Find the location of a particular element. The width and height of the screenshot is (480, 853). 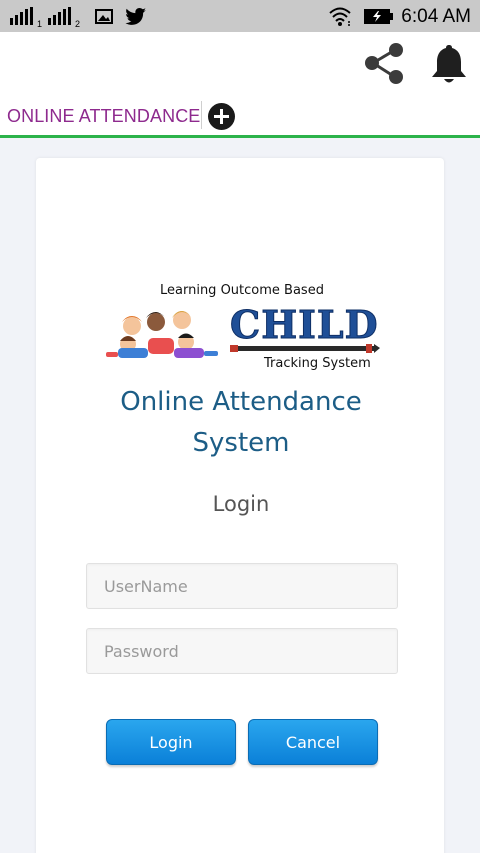

signal-sim2-icon is located at coordinates (59, 16).